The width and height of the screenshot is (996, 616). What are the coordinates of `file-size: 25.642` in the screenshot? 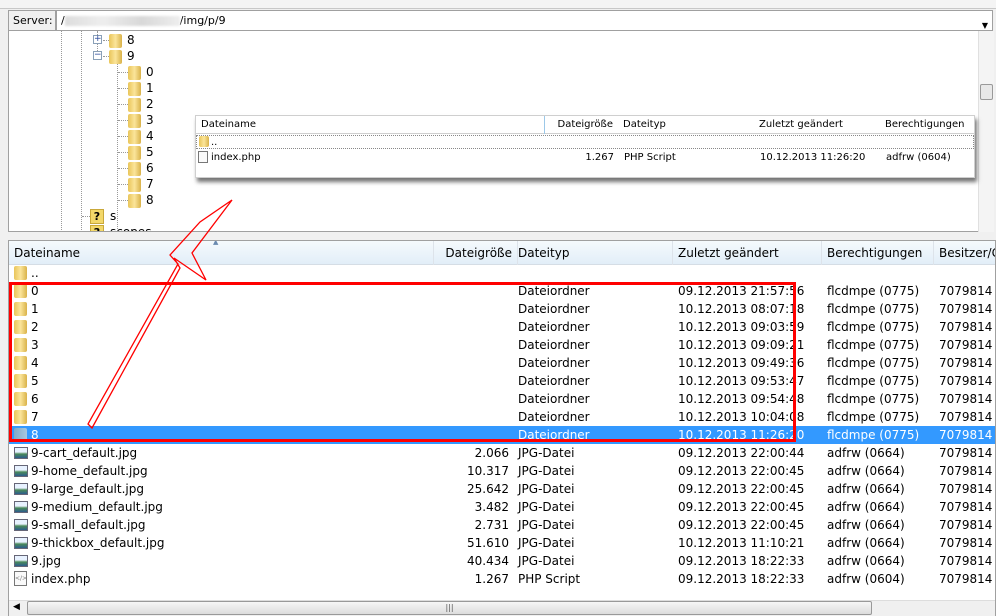 It's located at (488, 489).